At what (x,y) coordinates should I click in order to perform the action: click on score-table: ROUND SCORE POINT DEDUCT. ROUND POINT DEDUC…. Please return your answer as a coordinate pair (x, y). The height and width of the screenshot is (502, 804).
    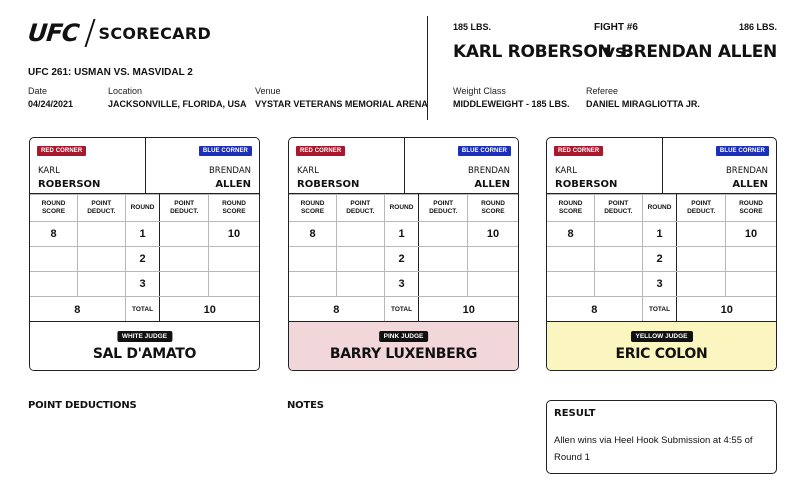
    Looking at the image, I should click on (144, 258).